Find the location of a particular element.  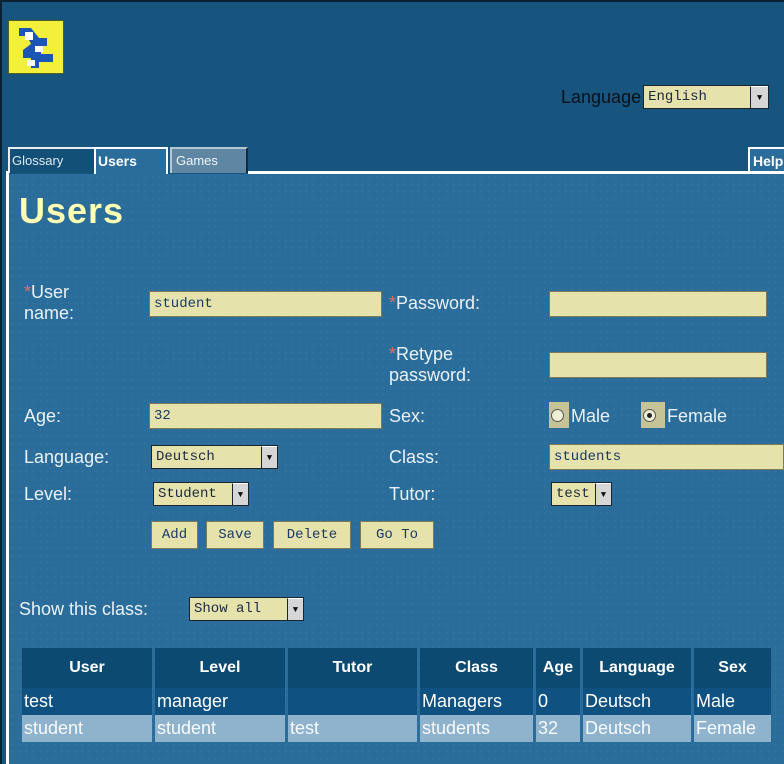

sex-female-radio is located at coordinates (649, 415).